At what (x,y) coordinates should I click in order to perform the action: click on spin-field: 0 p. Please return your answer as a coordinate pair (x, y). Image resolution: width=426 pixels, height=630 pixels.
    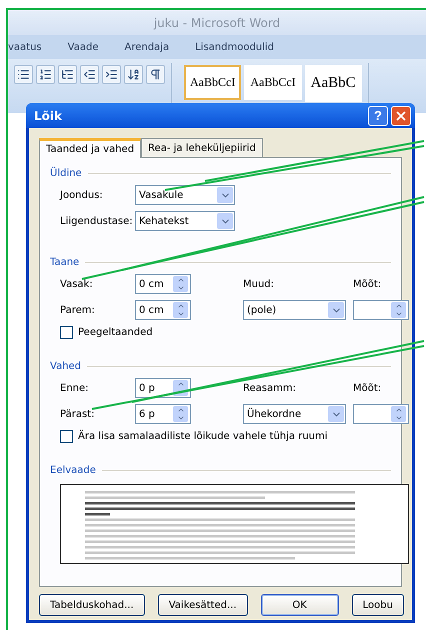
    Looking at the image, I should click on (163, 388).